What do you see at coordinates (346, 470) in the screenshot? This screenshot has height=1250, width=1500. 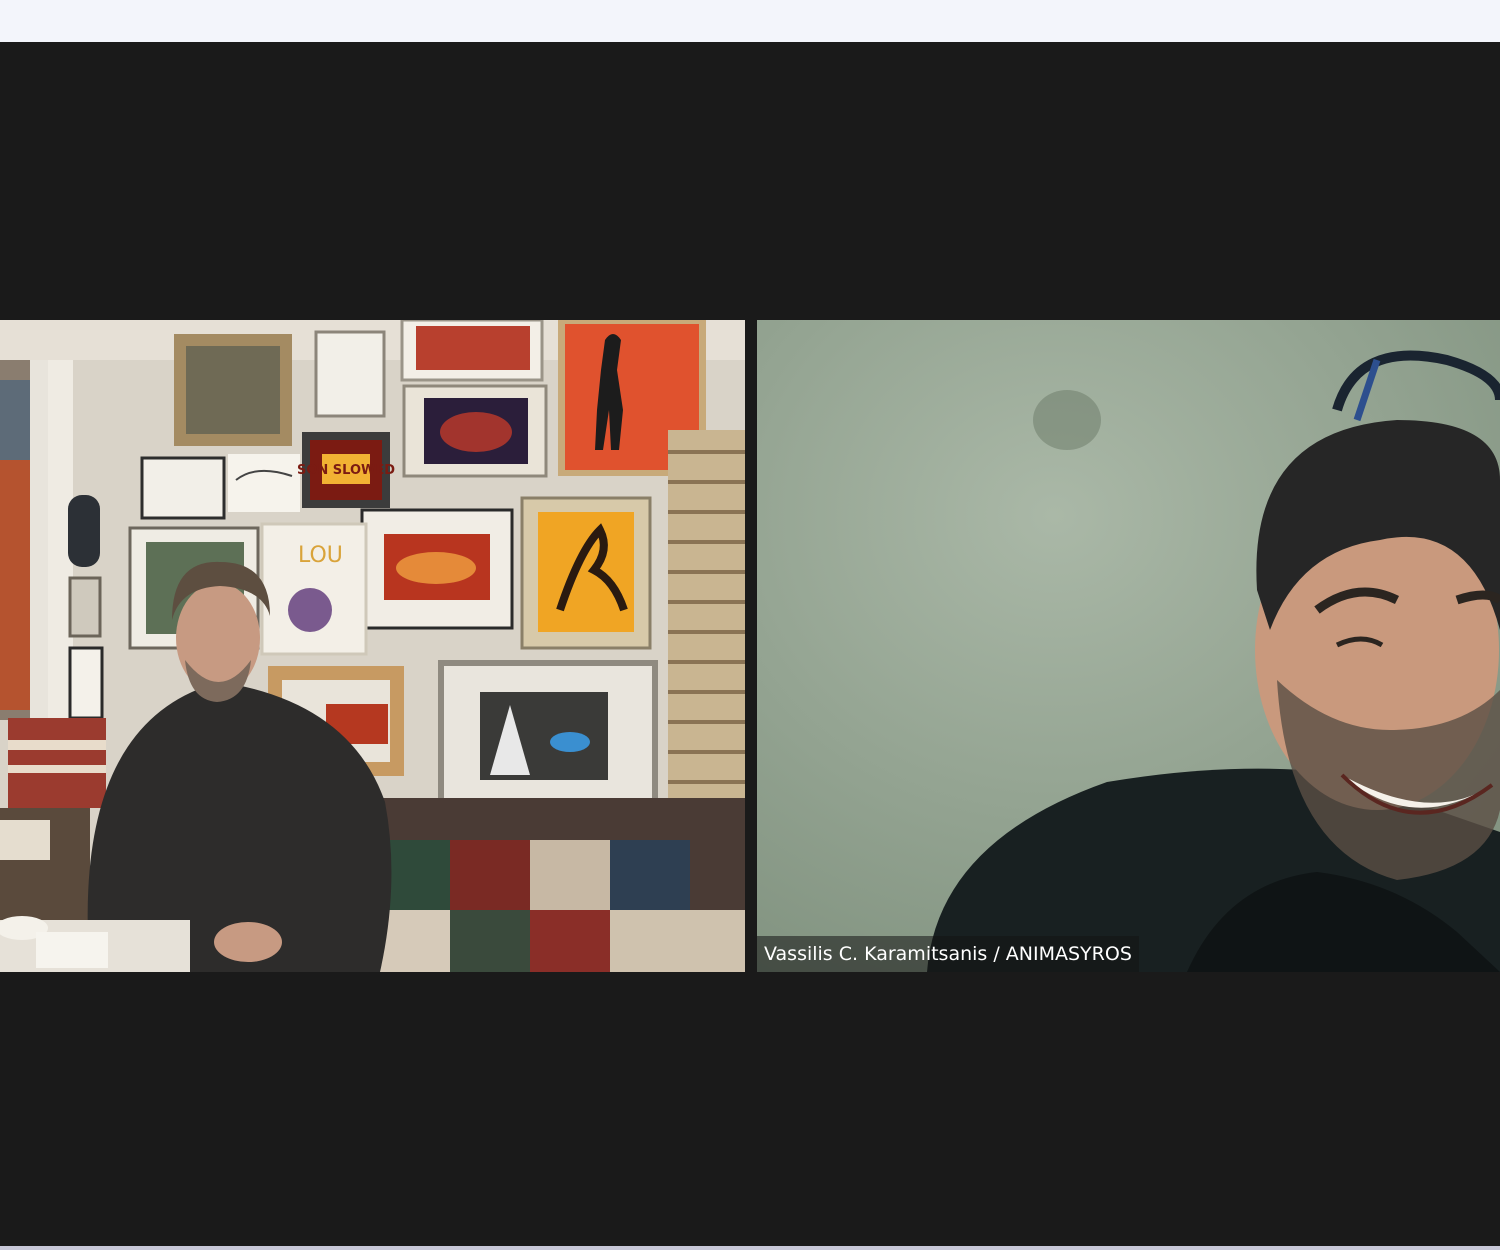 I see `sign-lettering: SON SLOWED` at bounding box center [346, 470].